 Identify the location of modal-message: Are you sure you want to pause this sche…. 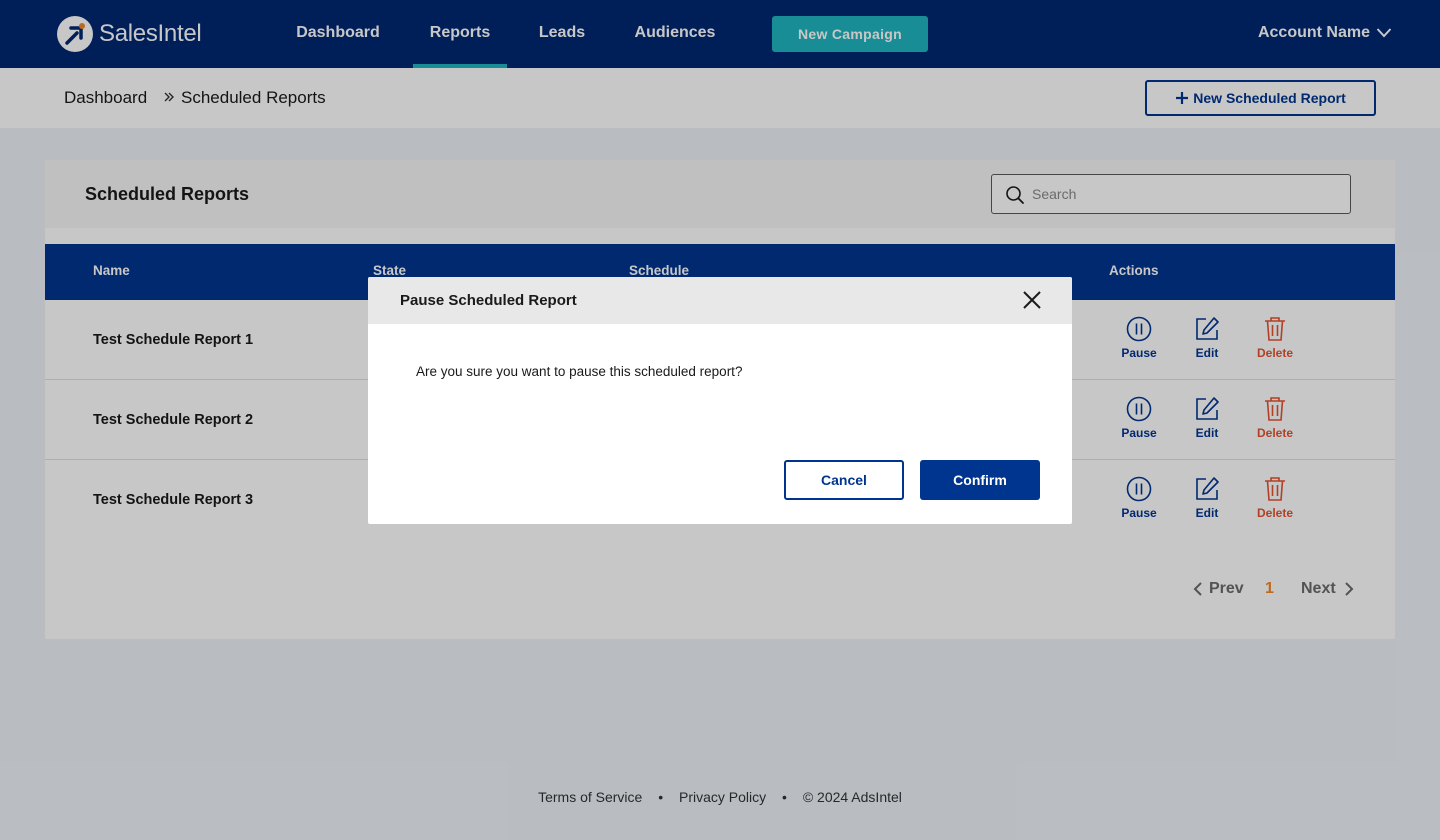
(579, 371).